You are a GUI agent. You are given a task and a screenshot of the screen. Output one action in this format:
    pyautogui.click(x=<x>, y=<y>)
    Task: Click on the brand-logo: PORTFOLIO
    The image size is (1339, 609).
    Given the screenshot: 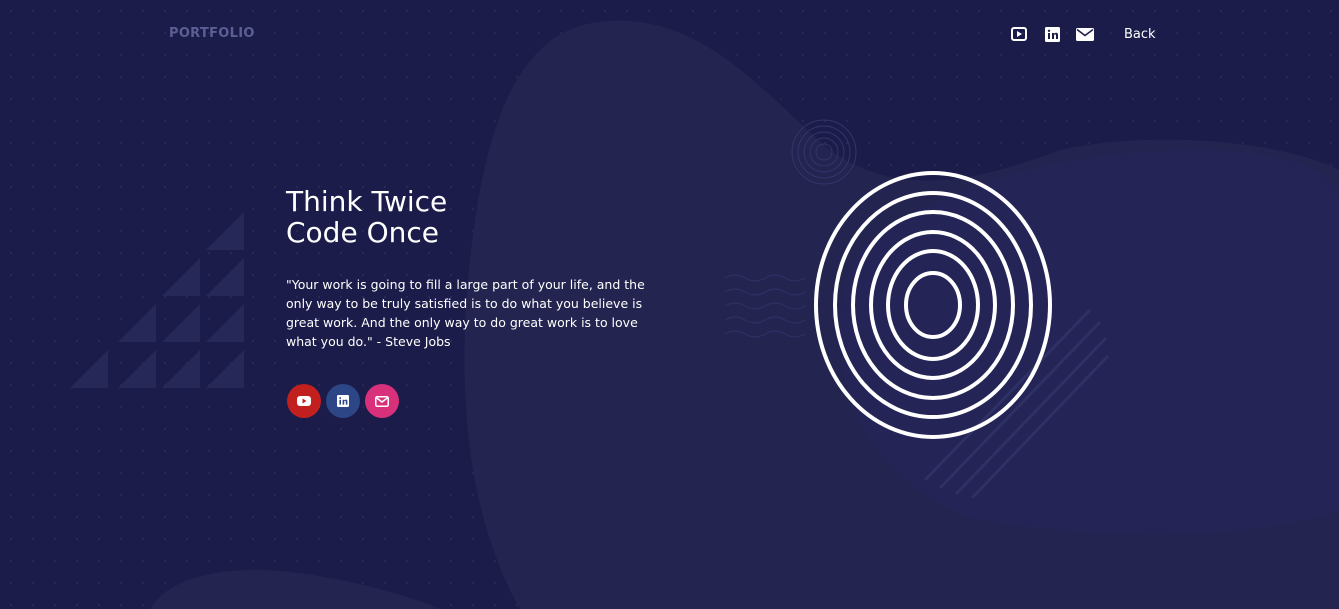 What is the action you would take?
    pyautogui.click(x=212, y=33)
    